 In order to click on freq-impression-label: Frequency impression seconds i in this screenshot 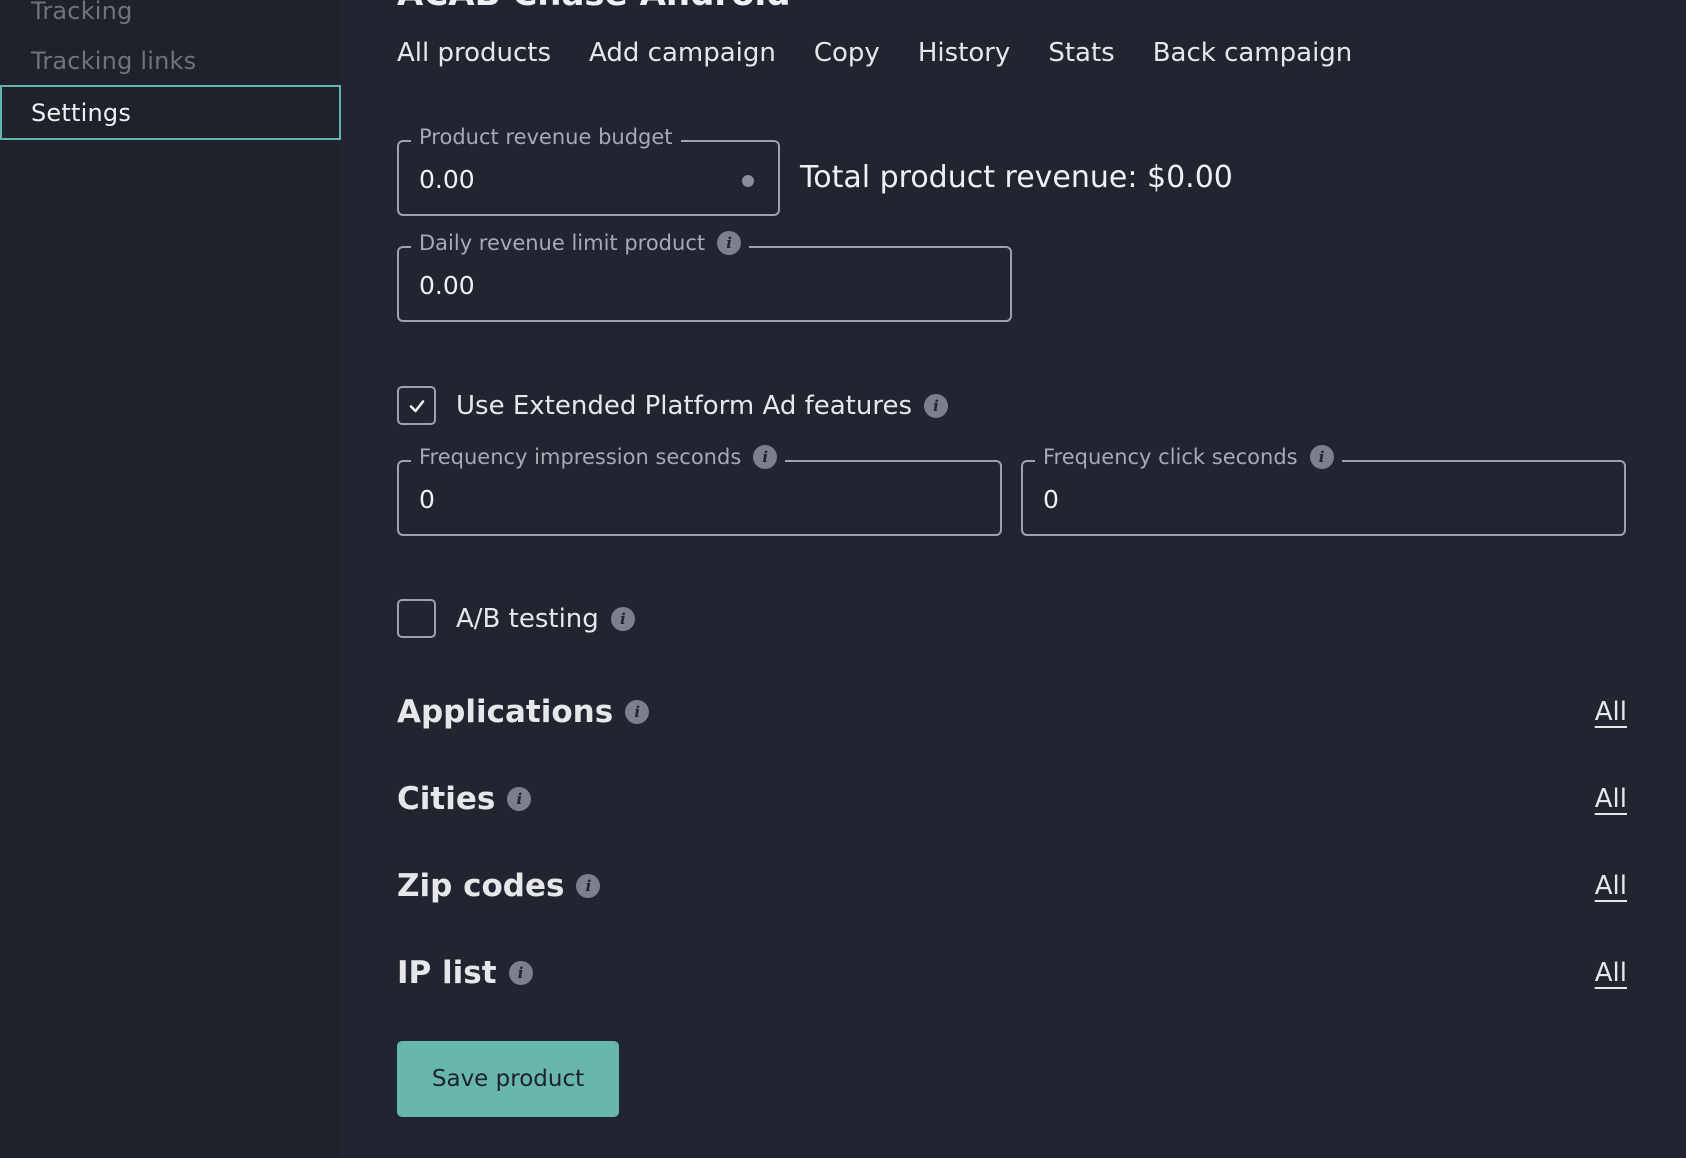, I will do `click(598, 457)`.